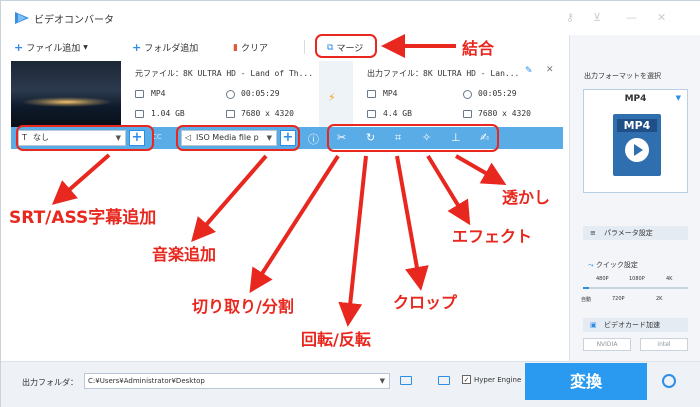 The image size is (700, 407). Describe the element at coordinates (613, 265) in the screenshot. I see `quick-settings-label: ⤳ クイック設定` at that location.